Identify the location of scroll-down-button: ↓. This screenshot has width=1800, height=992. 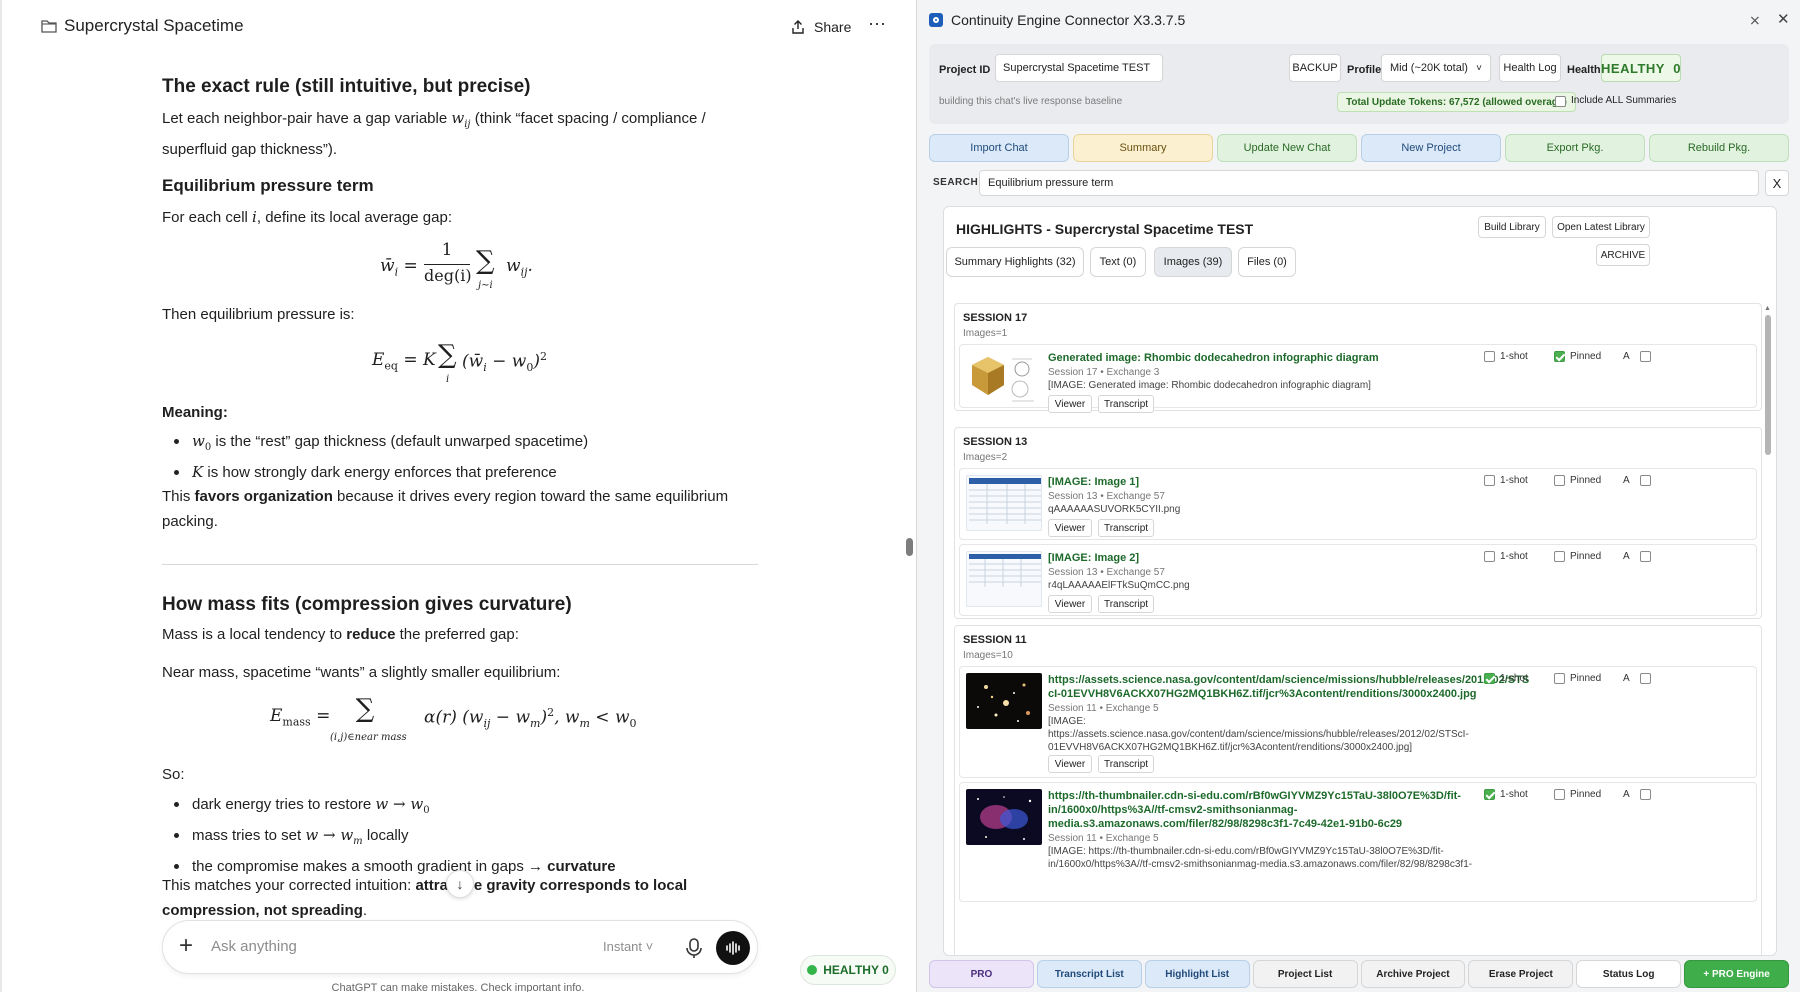
(460, 884).